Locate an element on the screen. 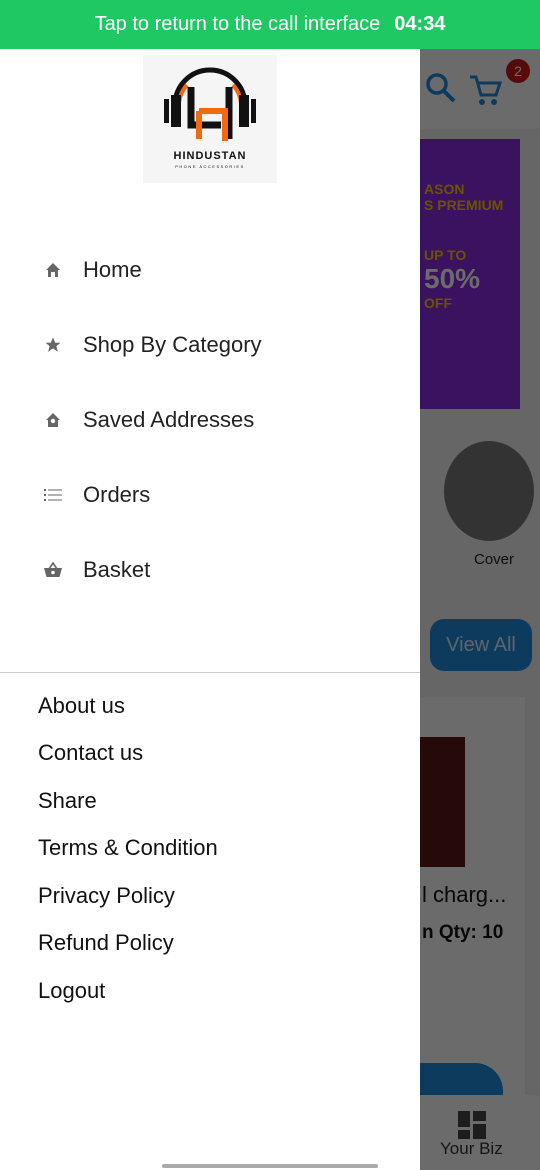  svg-text: HINDUSTAN is located at coordinates (210, 156).